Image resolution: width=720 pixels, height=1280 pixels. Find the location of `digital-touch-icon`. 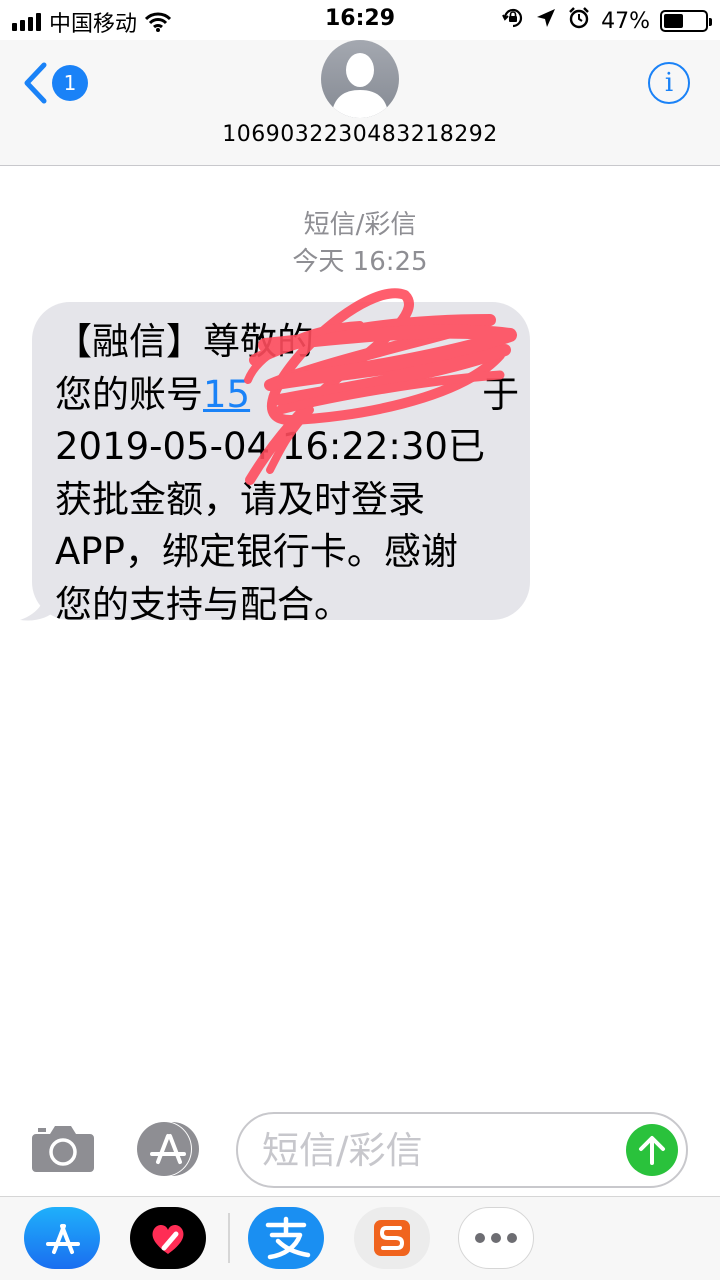

digital-touch-icon is located at coordinates (168, 1239).